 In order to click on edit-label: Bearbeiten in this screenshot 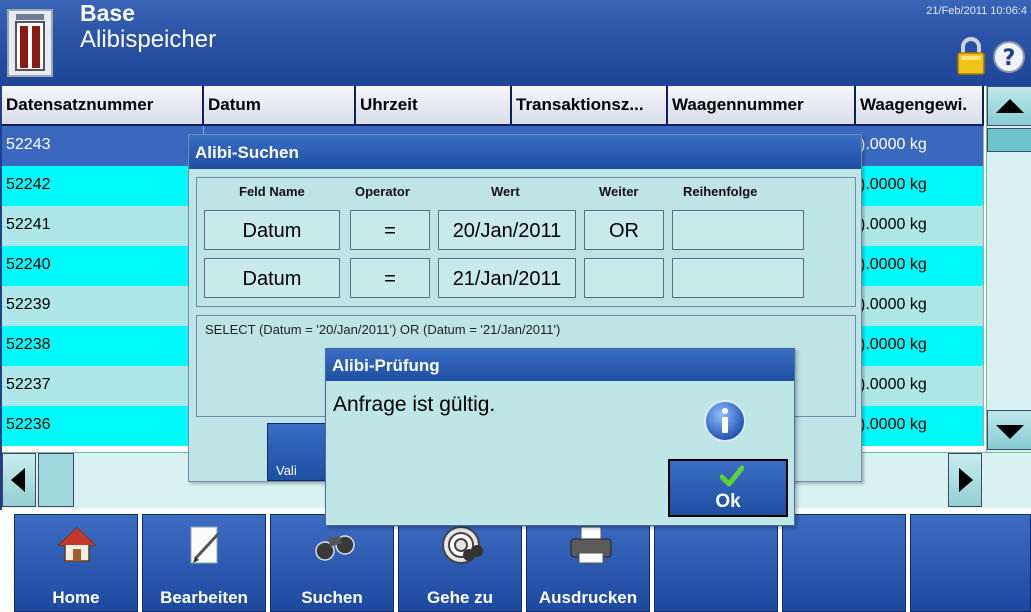, I will do `click(204, 597)`.